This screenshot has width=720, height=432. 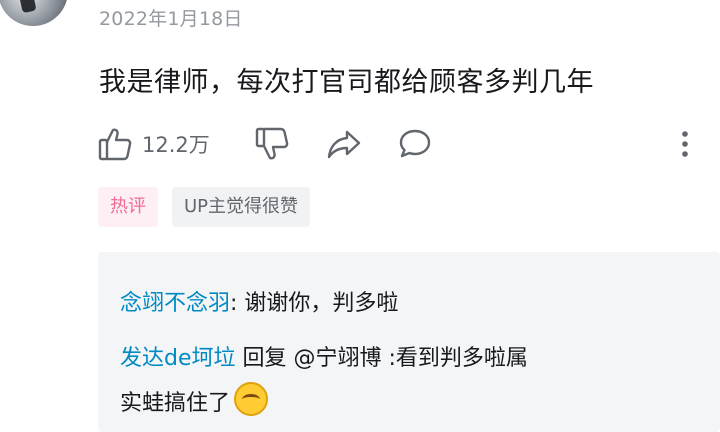 I want to click on comment-date: 2022年1月18日, so click(x=171, y=19).